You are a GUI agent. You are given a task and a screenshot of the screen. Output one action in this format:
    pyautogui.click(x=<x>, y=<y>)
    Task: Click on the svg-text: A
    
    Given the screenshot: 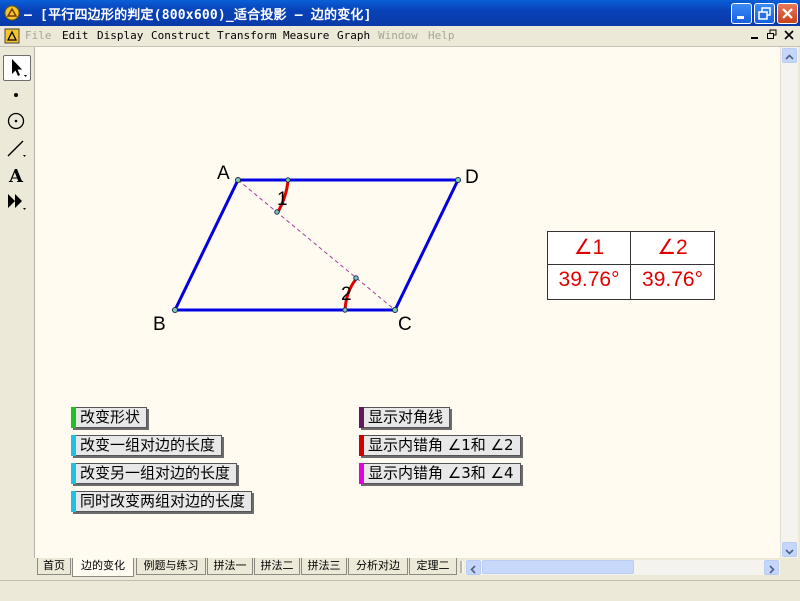 What is the action you would take?
    pyautogui.click(x=16, y=176)
    